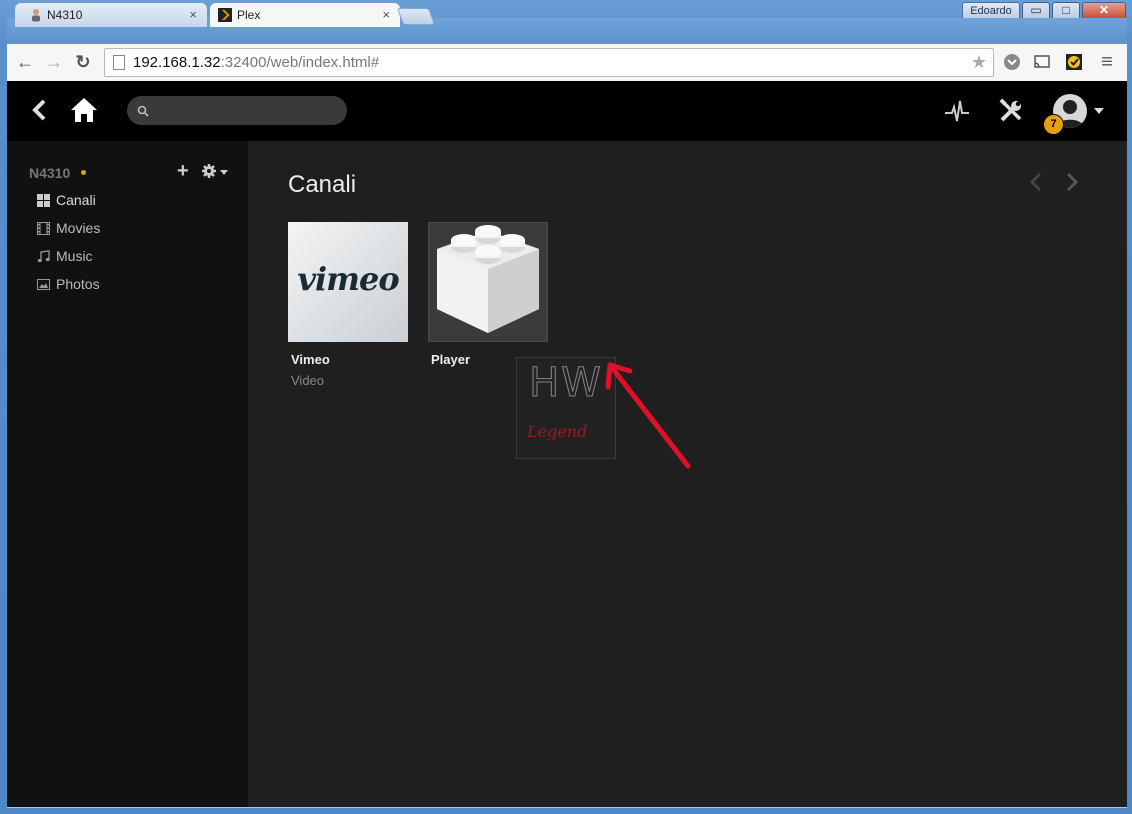 The height and width of the screenshot is (814, 1132). Describe the element at coordinates (1012, 62) in the screenshot. I see `extension-shield-icon` at that location.